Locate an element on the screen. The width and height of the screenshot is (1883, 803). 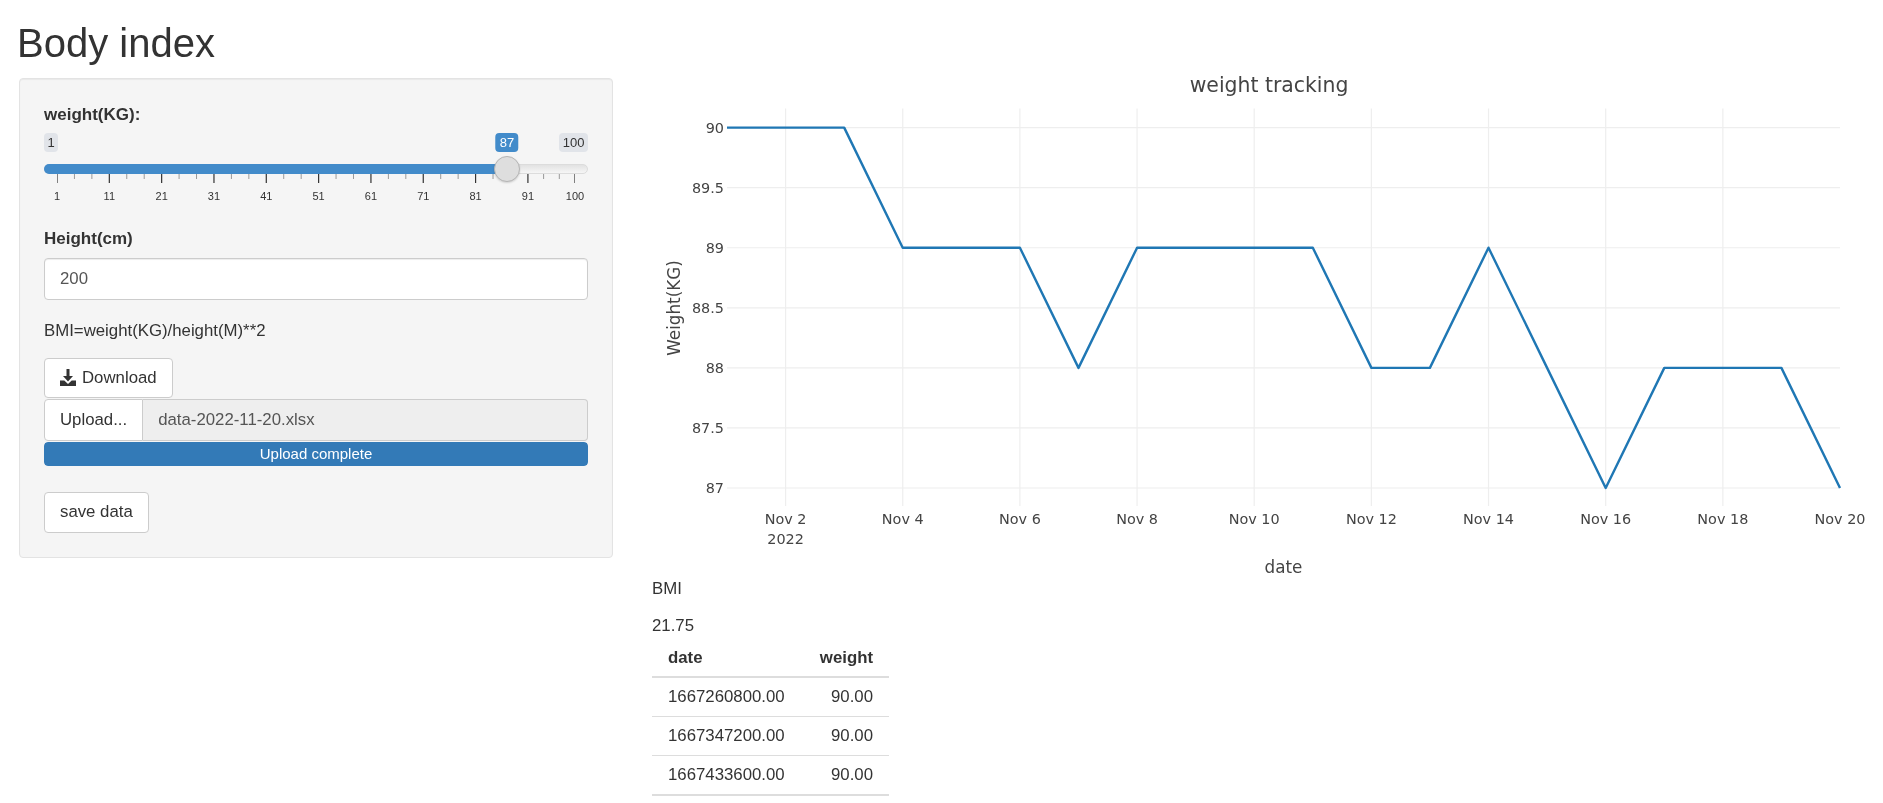
slider-scale-label: 61 is located at coordinates (371, 196).